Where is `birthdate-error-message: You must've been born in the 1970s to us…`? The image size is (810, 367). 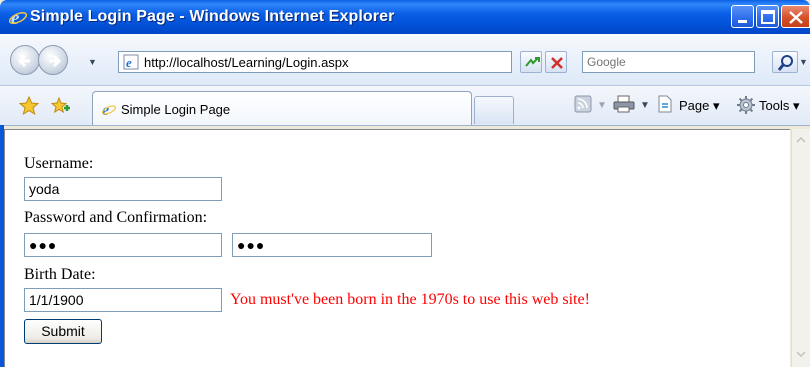
birthdate-error-message: You must've been born in the 1970s to us… is located at coordinates (410, 299).